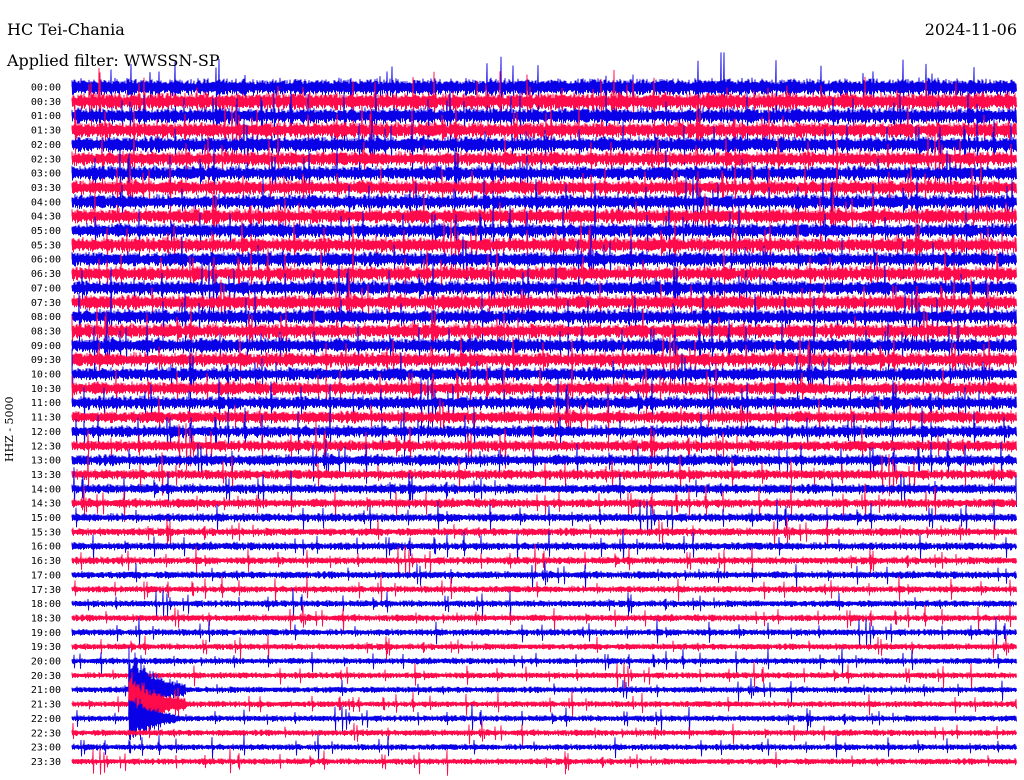  I want to click on row-tick-label: 03:30, so click(46, 188).